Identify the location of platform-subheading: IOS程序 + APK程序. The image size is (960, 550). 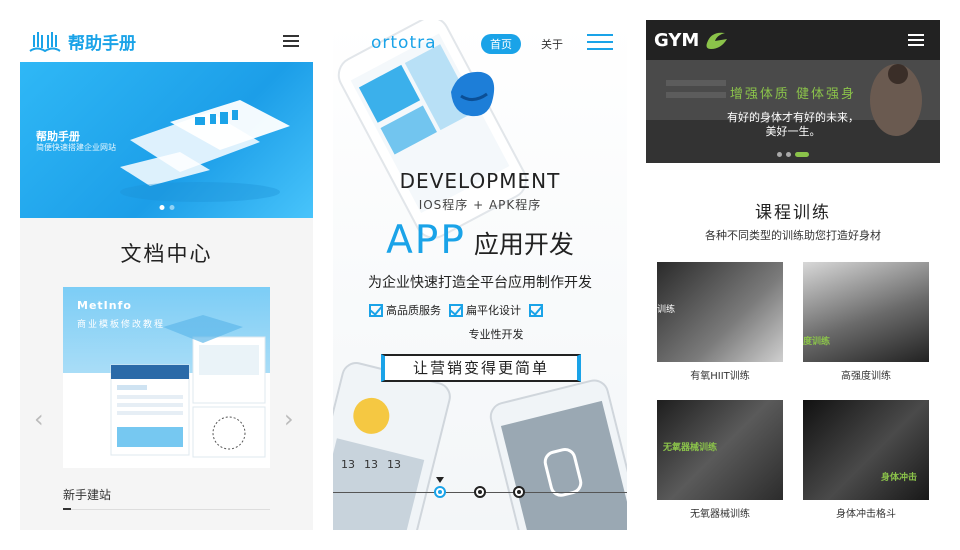
(480, 205).